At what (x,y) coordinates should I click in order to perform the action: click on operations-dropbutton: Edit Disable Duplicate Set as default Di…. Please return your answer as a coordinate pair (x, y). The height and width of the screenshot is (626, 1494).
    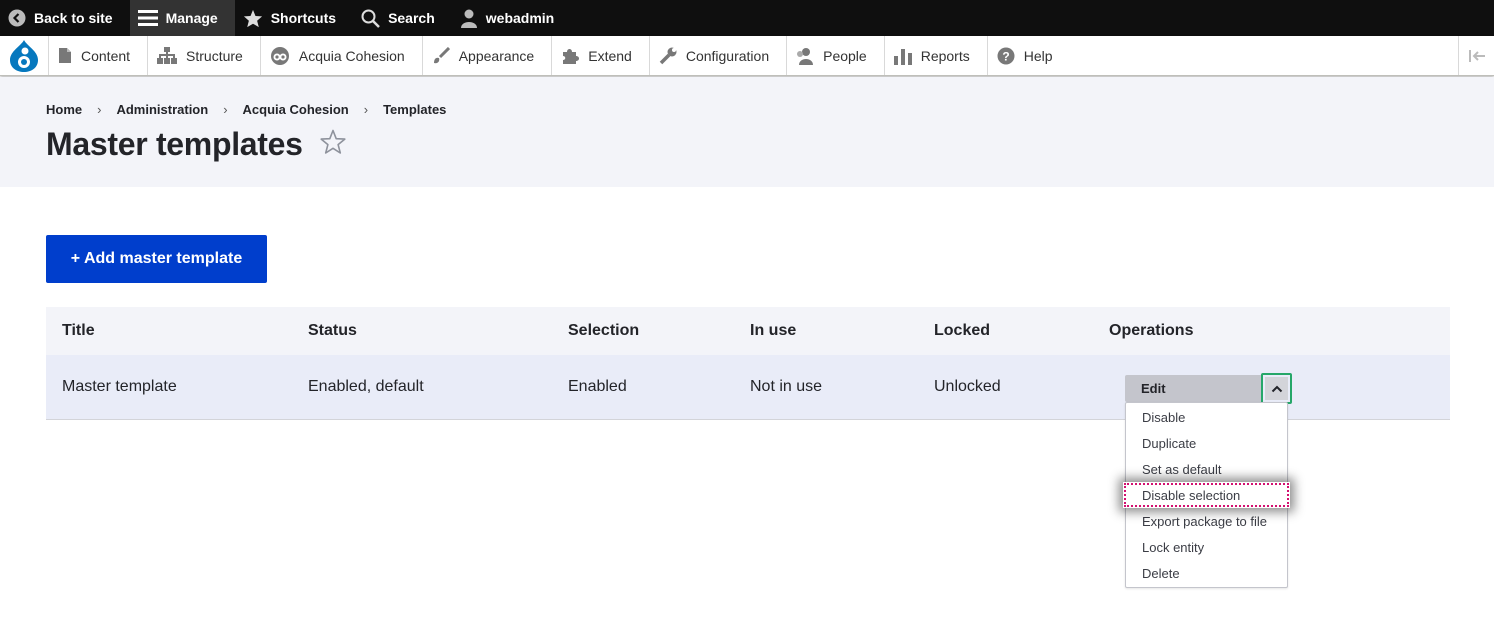
    Looking at the image, I should click on (1207, 480).